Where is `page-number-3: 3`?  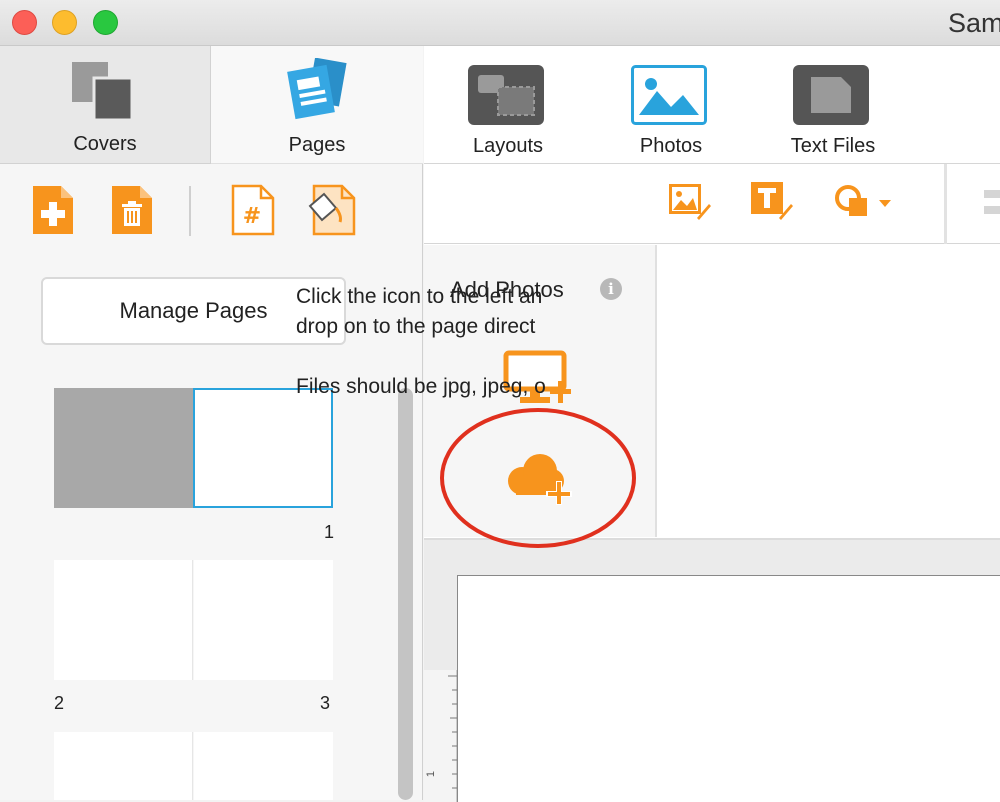
page-number-3: 3 is located at coordinates (325, 703).